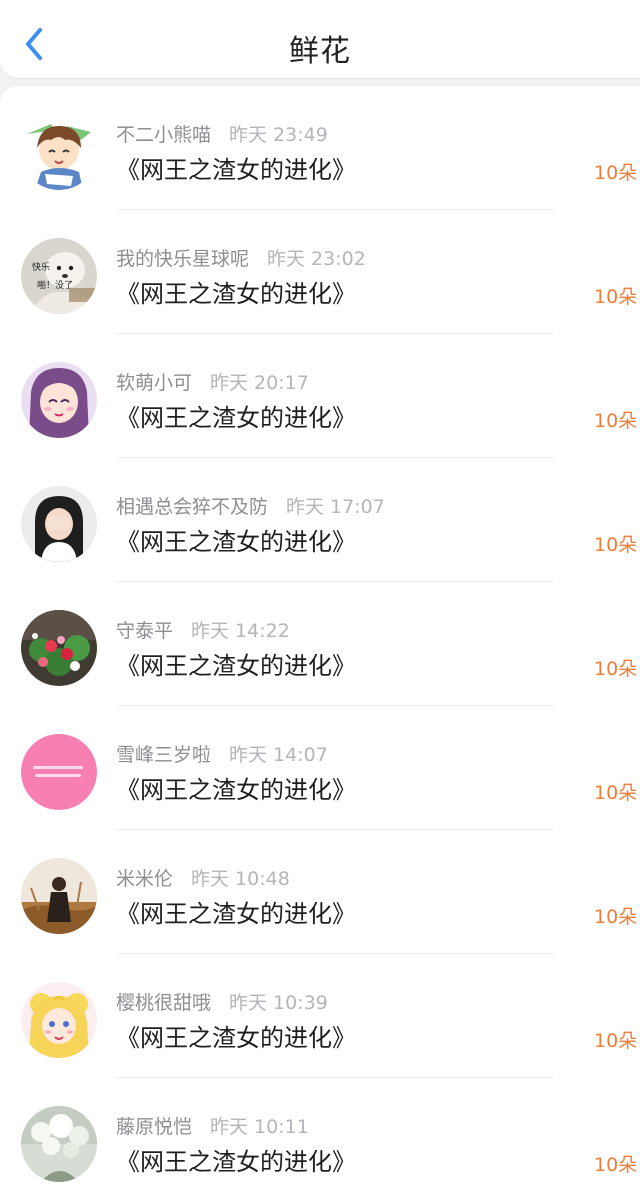 The height and width of the screenshot is (1201, 640). Describe the element at coordinates (222, 133) in the screenshot. I see `meta-line: 不二小熊喵 昨天 23:49` at that location.